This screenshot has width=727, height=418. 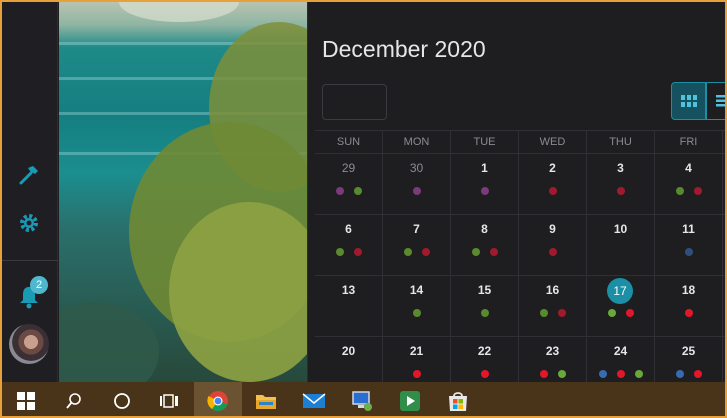 What do you see at coordinates (484, 229) in the screenshot?
I see `day-number: 8` at bounding box center [484, 229].